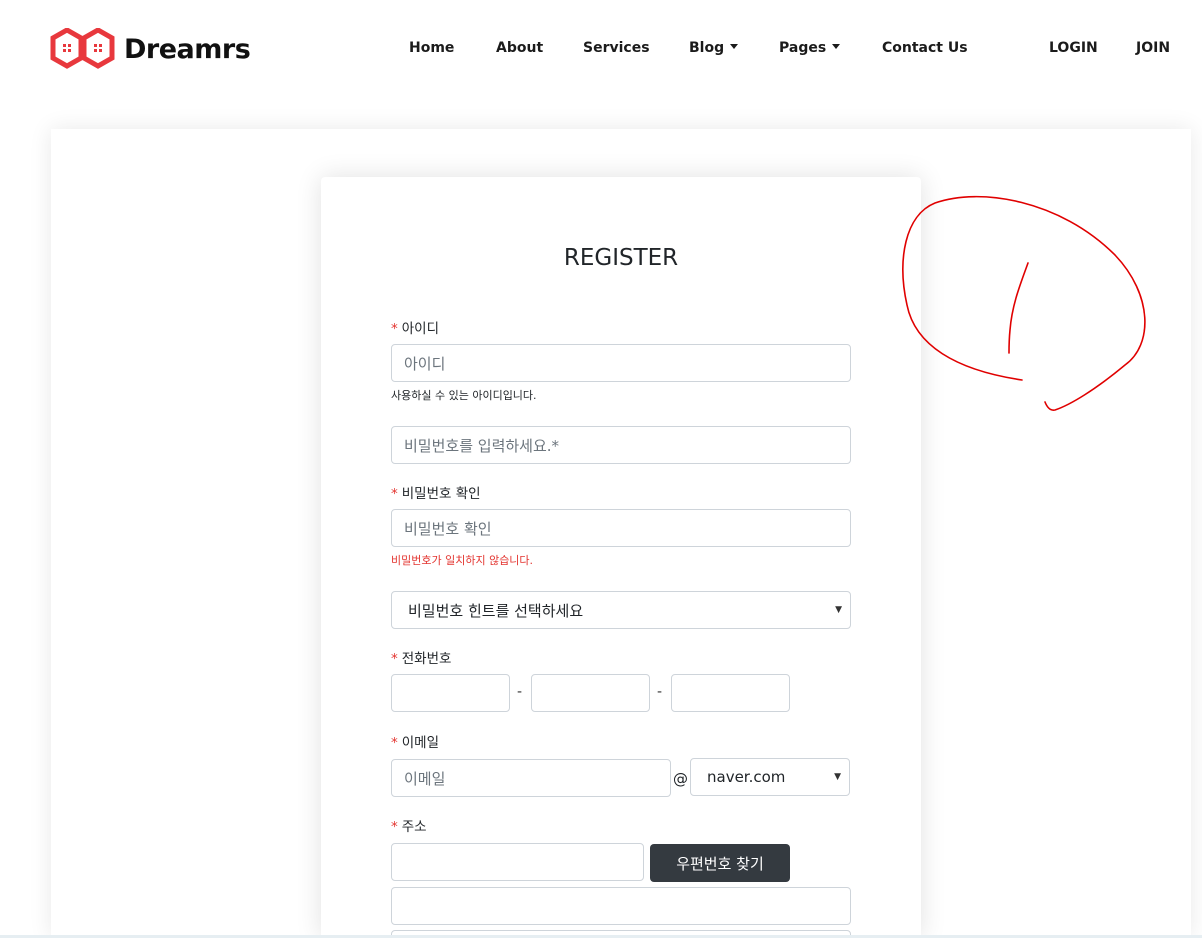  I want to click on password-hint-value: 비밀번호 힌트를 선택하세요, so click(496, 610).